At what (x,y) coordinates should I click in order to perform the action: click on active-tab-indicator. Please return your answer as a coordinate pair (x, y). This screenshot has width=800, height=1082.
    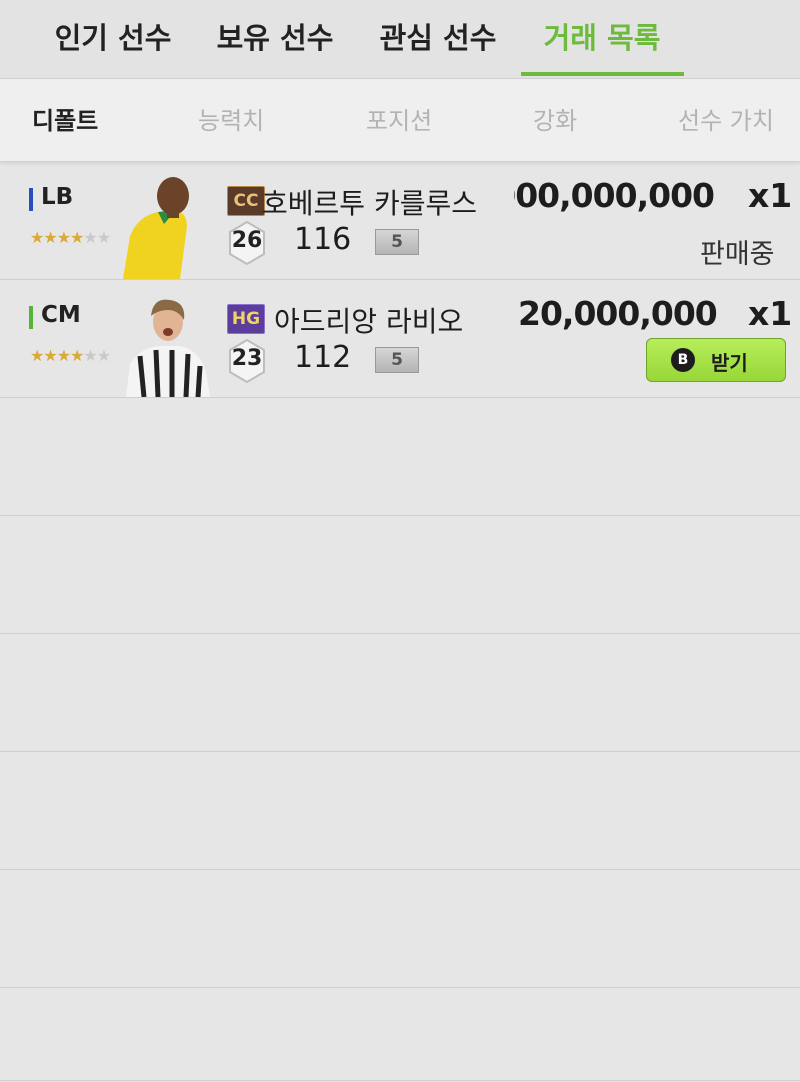
    Looking at the image, I should click on (602, 74).